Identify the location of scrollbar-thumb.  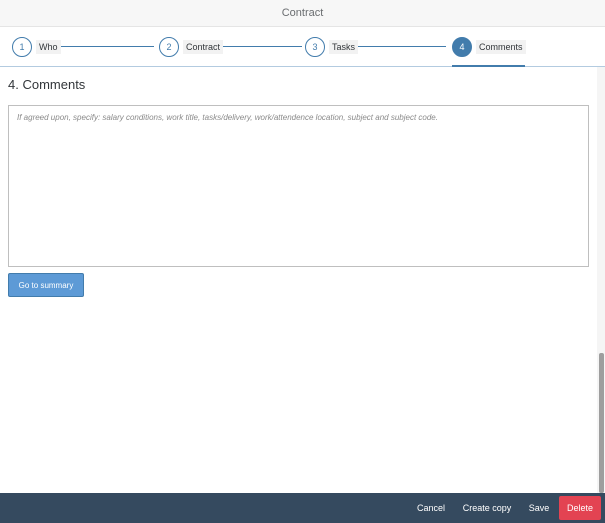
(601, 423).